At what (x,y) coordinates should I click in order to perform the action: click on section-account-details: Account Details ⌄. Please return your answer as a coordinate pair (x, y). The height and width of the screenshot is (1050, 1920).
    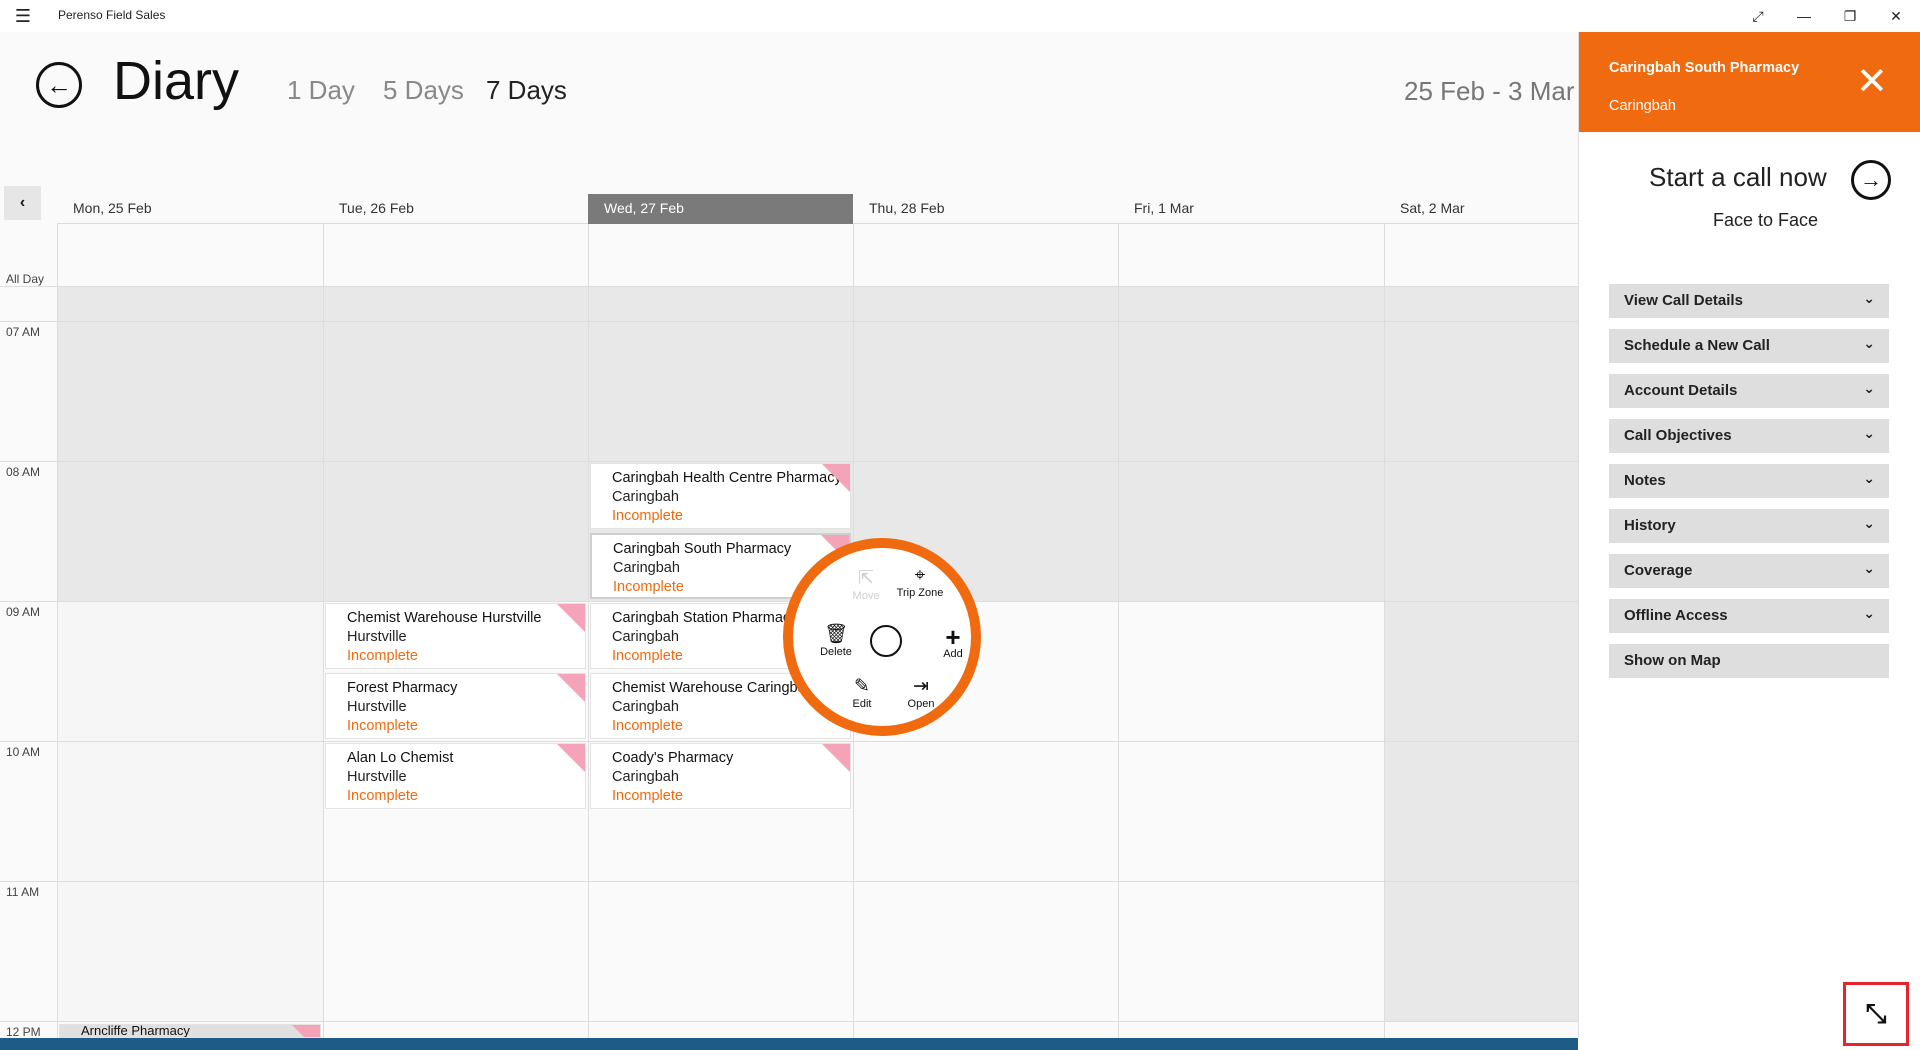
    Looking at the image, I should click on (1749, 391).